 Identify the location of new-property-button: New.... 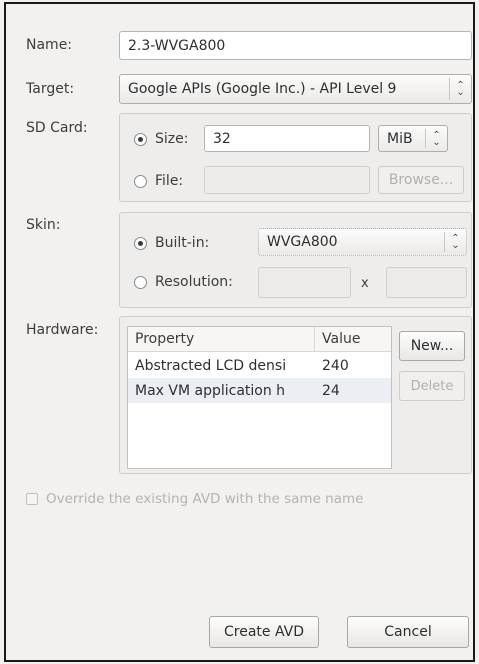
(432, 346).